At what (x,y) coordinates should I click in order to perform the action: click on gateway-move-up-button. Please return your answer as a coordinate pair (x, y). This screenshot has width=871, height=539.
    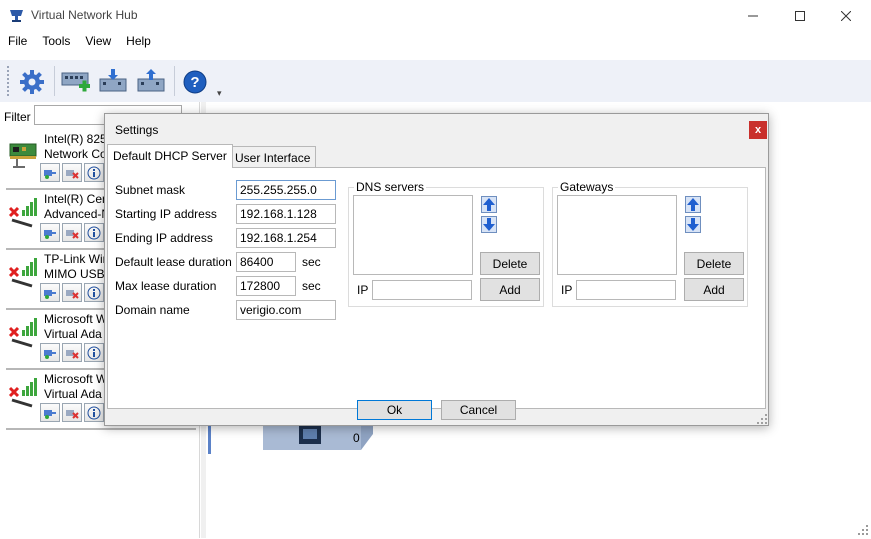
    Looking at the image, I should click on (693, 204).